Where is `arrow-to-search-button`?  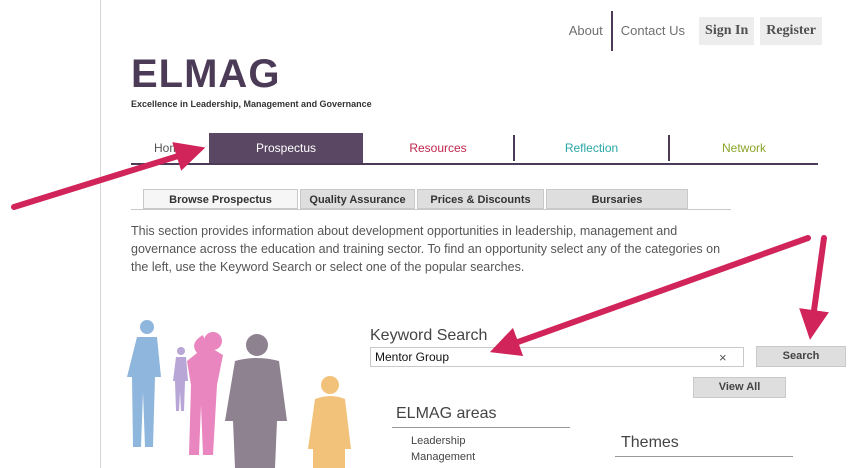 arrow-to-search-button is located at coordinates (814, 287).